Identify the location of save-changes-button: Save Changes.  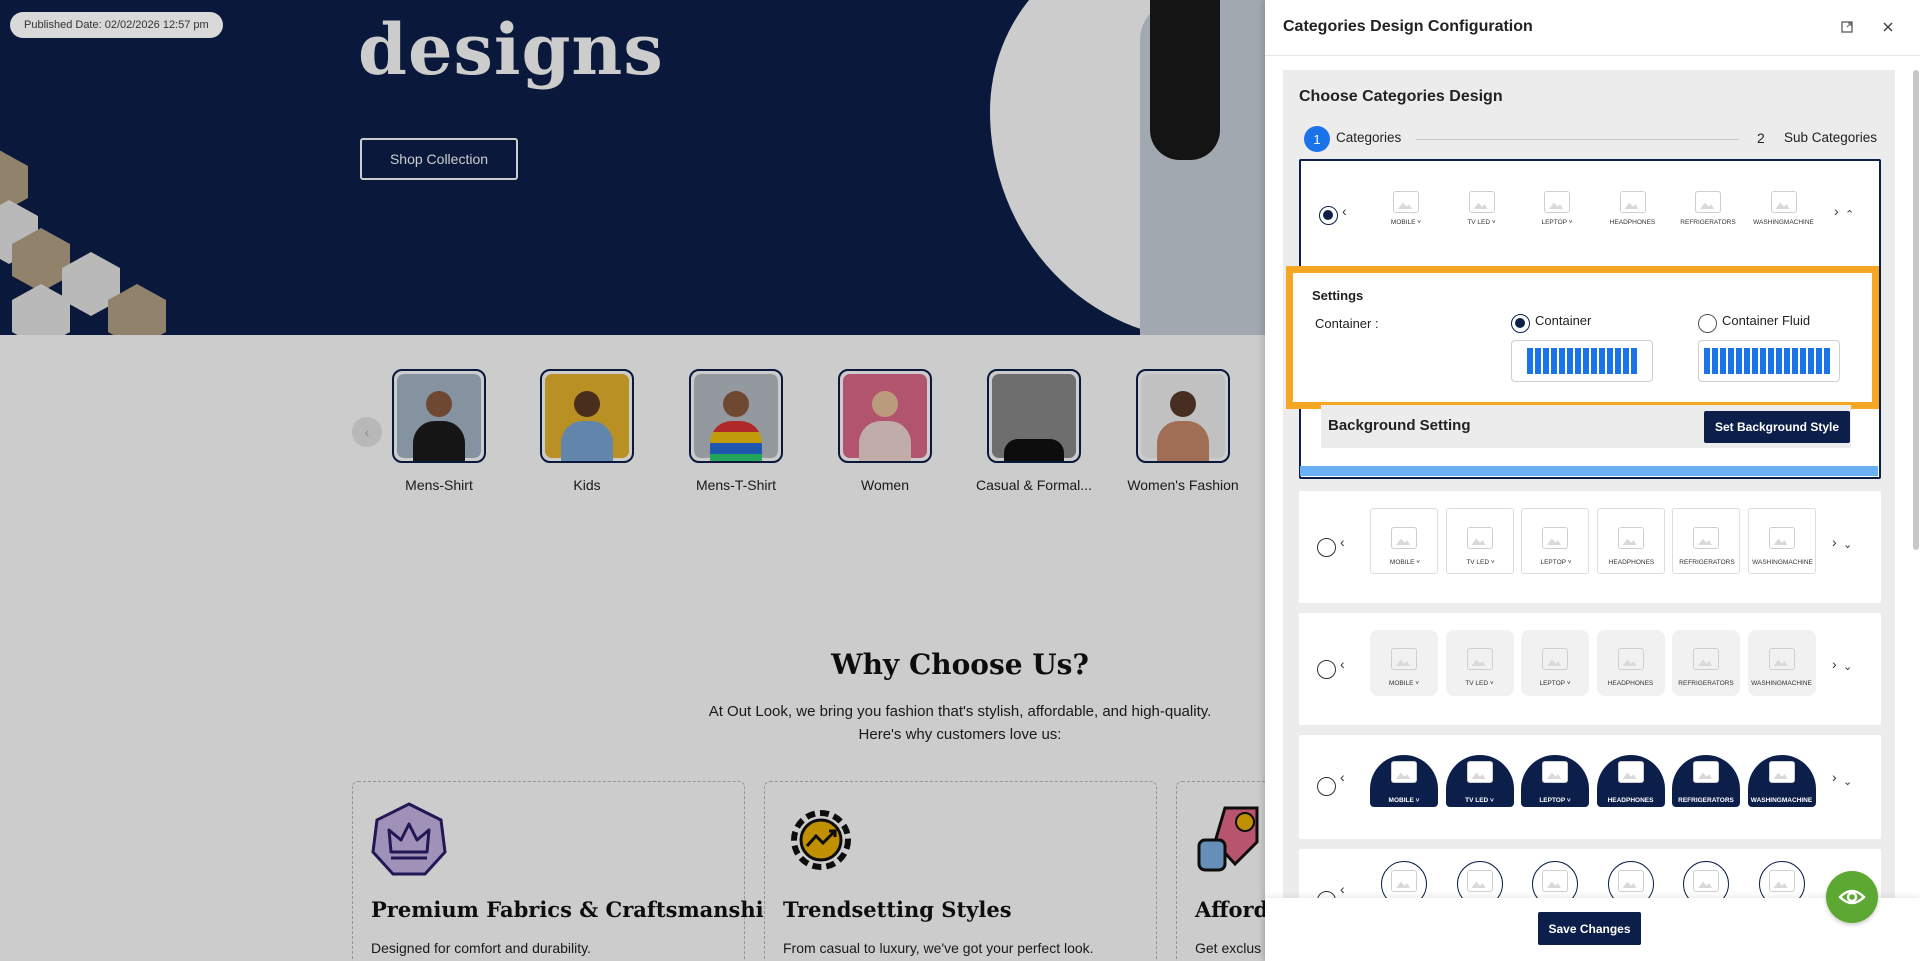
(1589, 928).